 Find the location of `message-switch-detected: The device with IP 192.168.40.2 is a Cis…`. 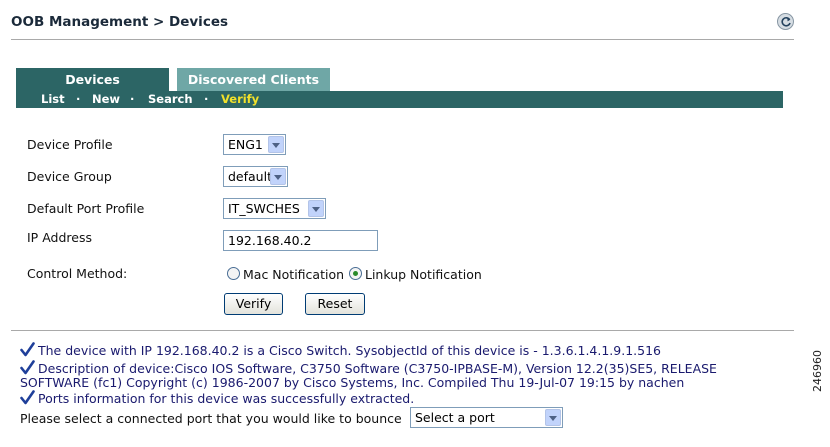

message-switch-detected: The device with IP 192.168.40.2 is a Cis… is located at coordinates (340, 350).